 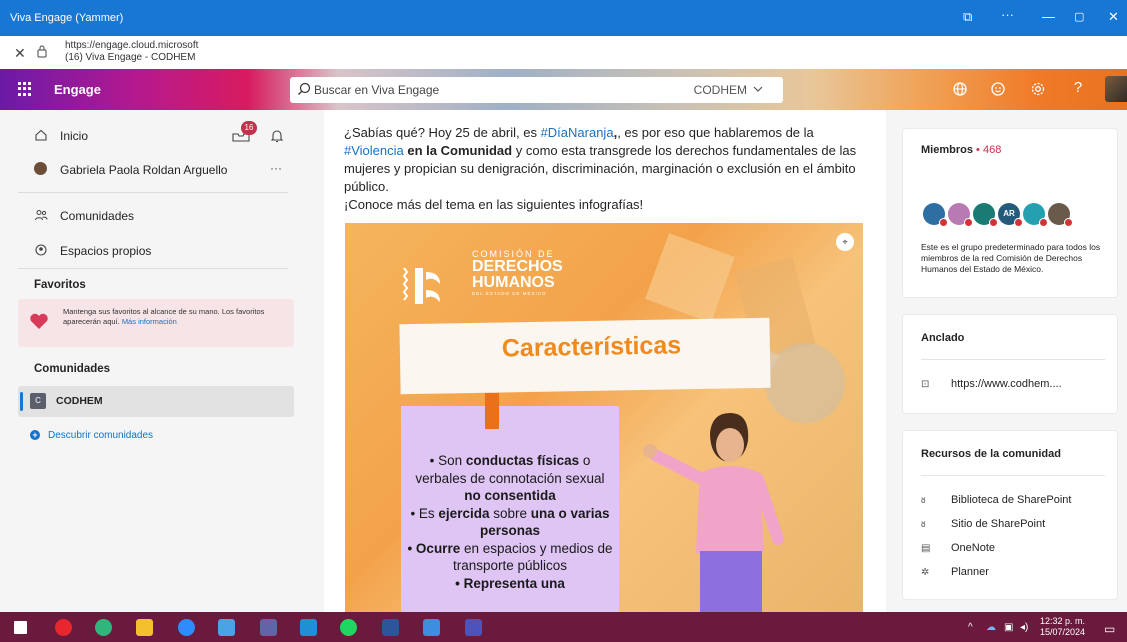 I want to click on search-placeholder: Buscar en Viva Engage, so click(x=377, y=90).